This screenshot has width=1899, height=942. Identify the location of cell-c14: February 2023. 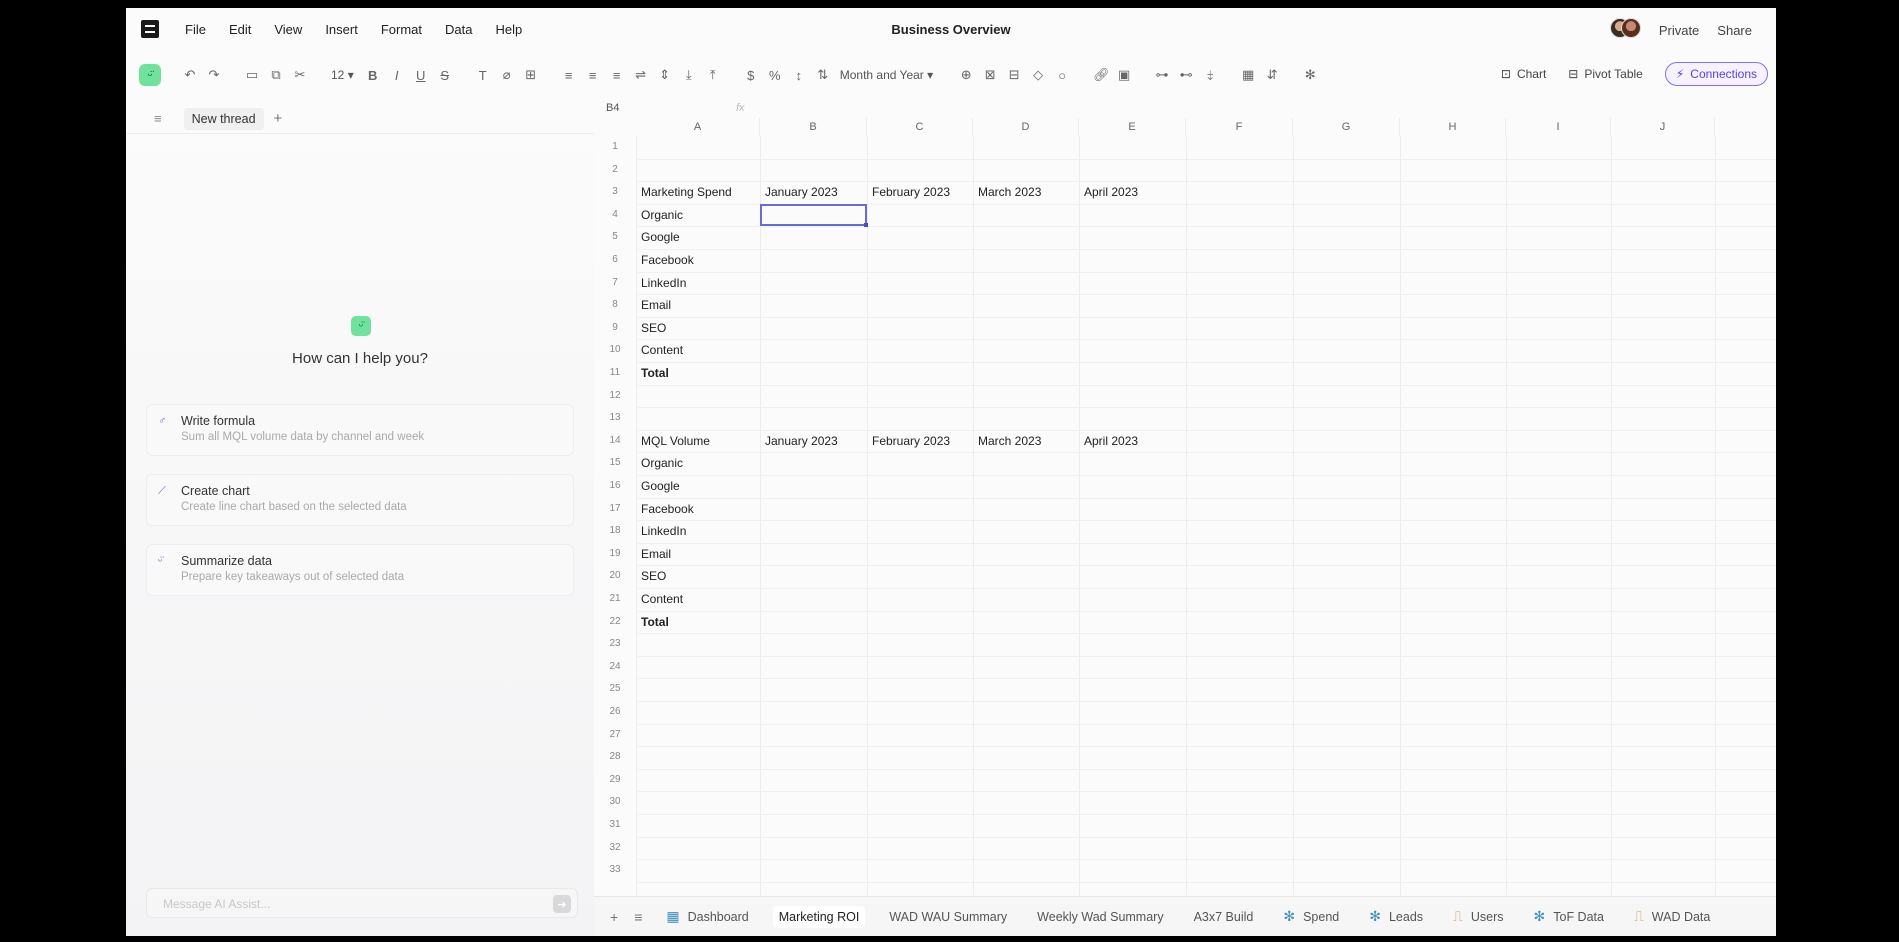
(920, 441).